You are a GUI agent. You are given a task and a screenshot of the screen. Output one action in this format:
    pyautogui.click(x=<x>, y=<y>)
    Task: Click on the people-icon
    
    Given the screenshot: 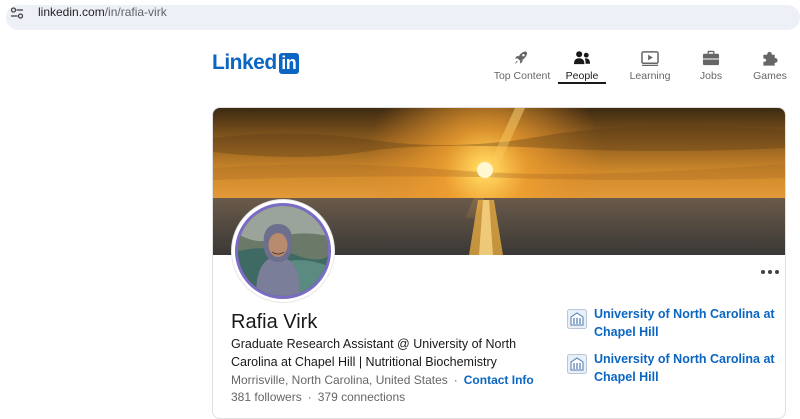 What is the action you would take?
    pyautogui.click(x=582, y=58)
    